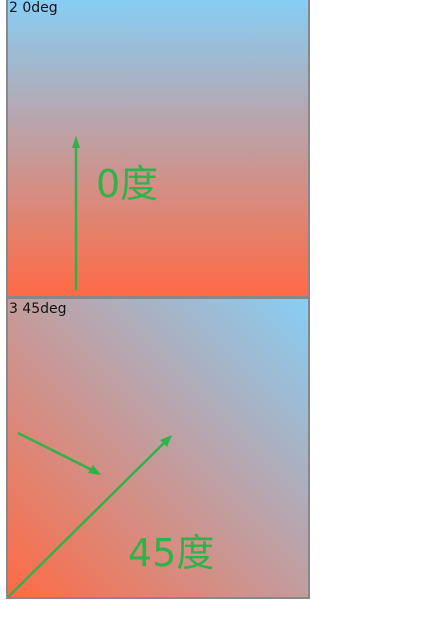  I want to click on direction-arrow-icon, so click(76, 213).